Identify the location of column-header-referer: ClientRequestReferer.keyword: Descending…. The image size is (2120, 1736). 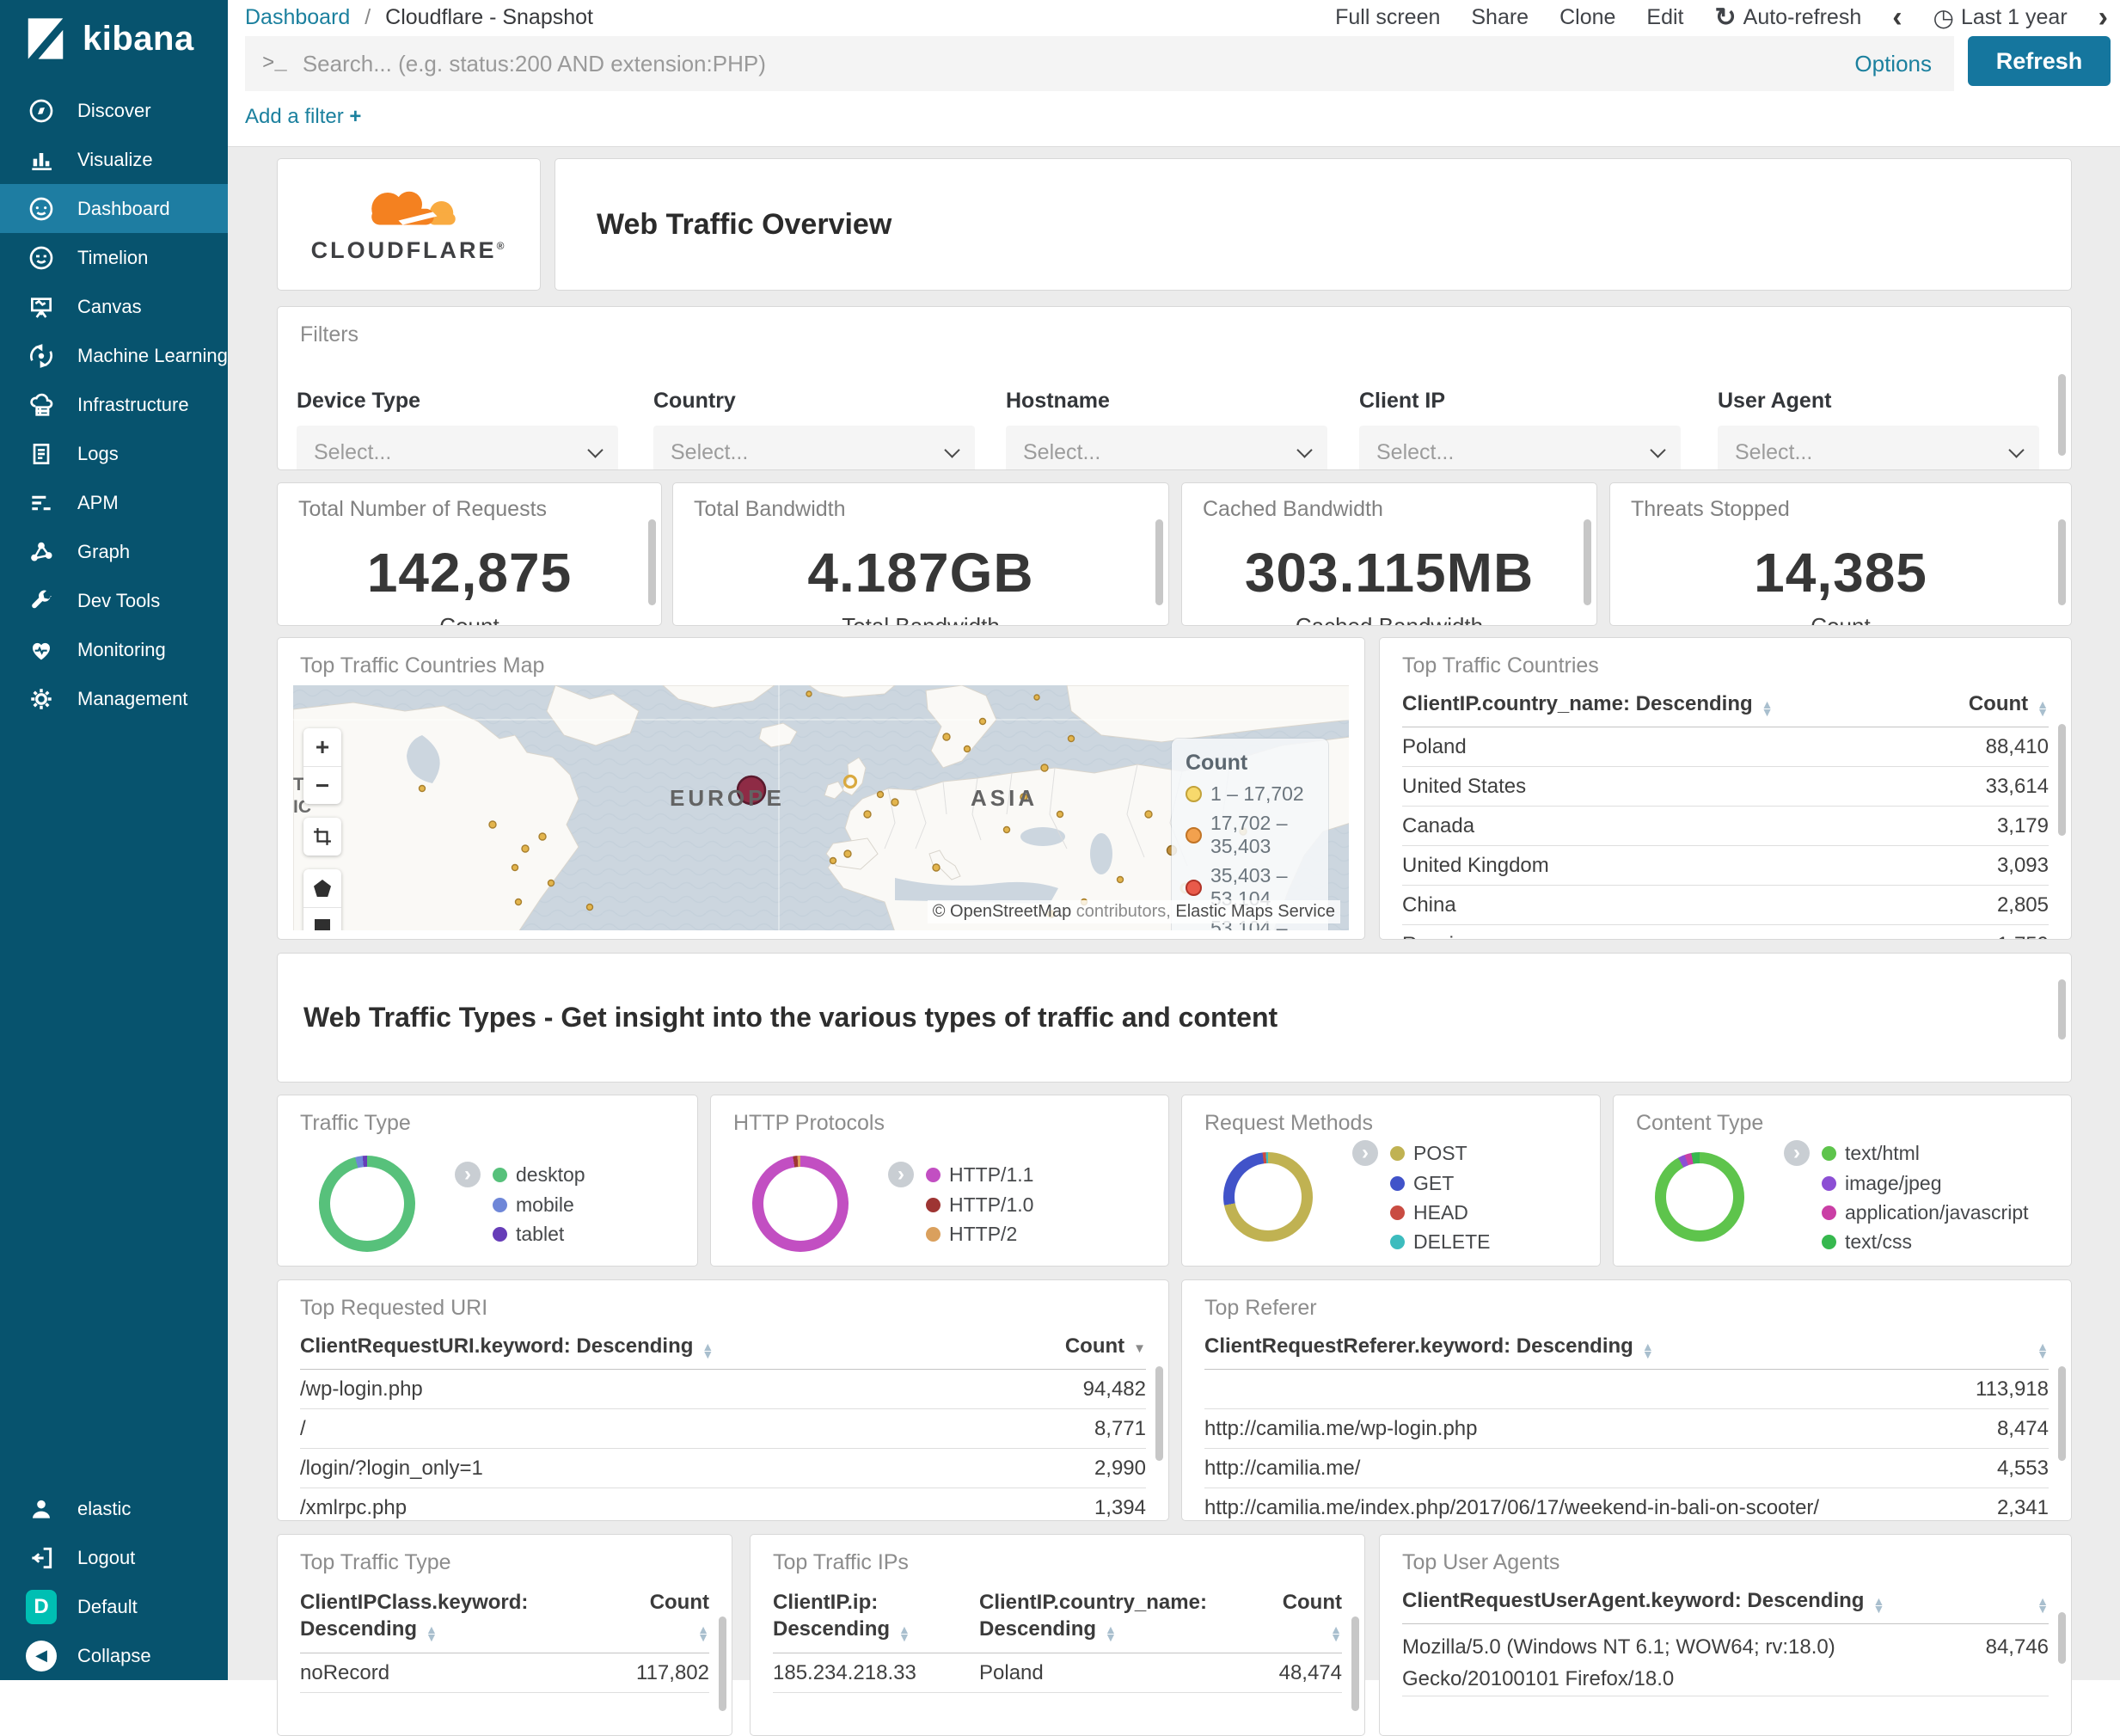
(1562, 1347).